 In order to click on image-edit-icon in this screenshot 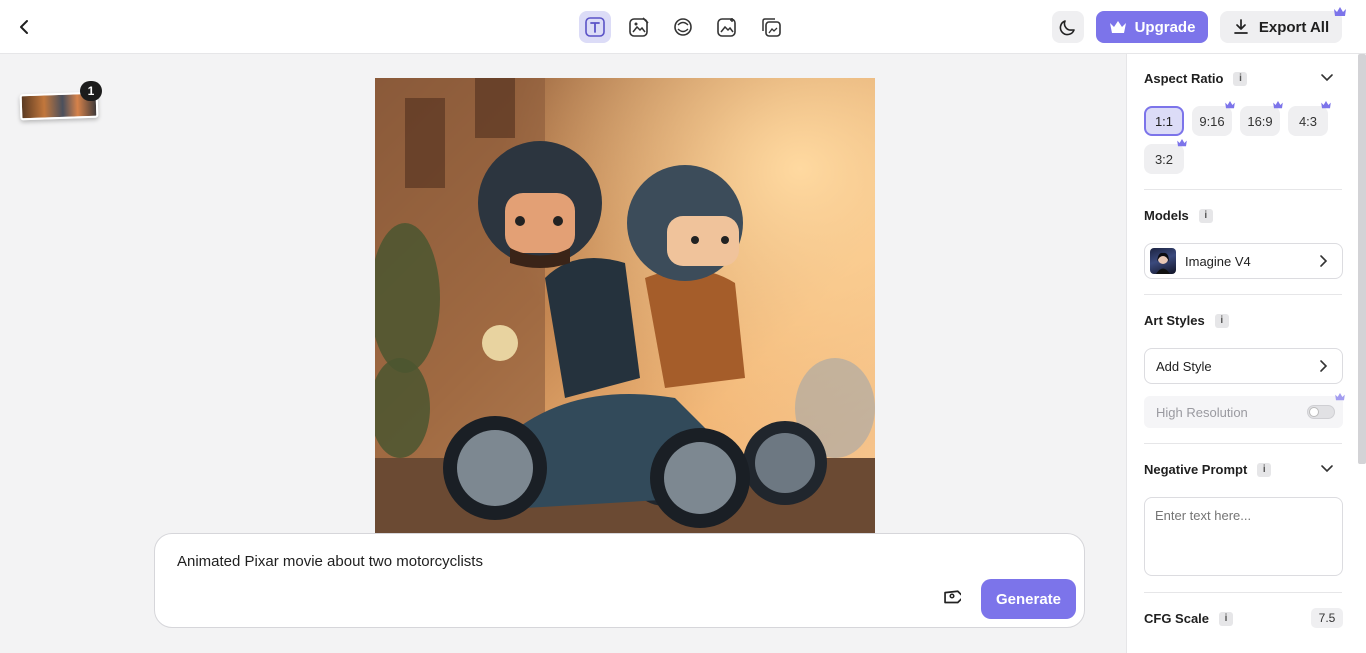, I will do `click(639, 27)`.